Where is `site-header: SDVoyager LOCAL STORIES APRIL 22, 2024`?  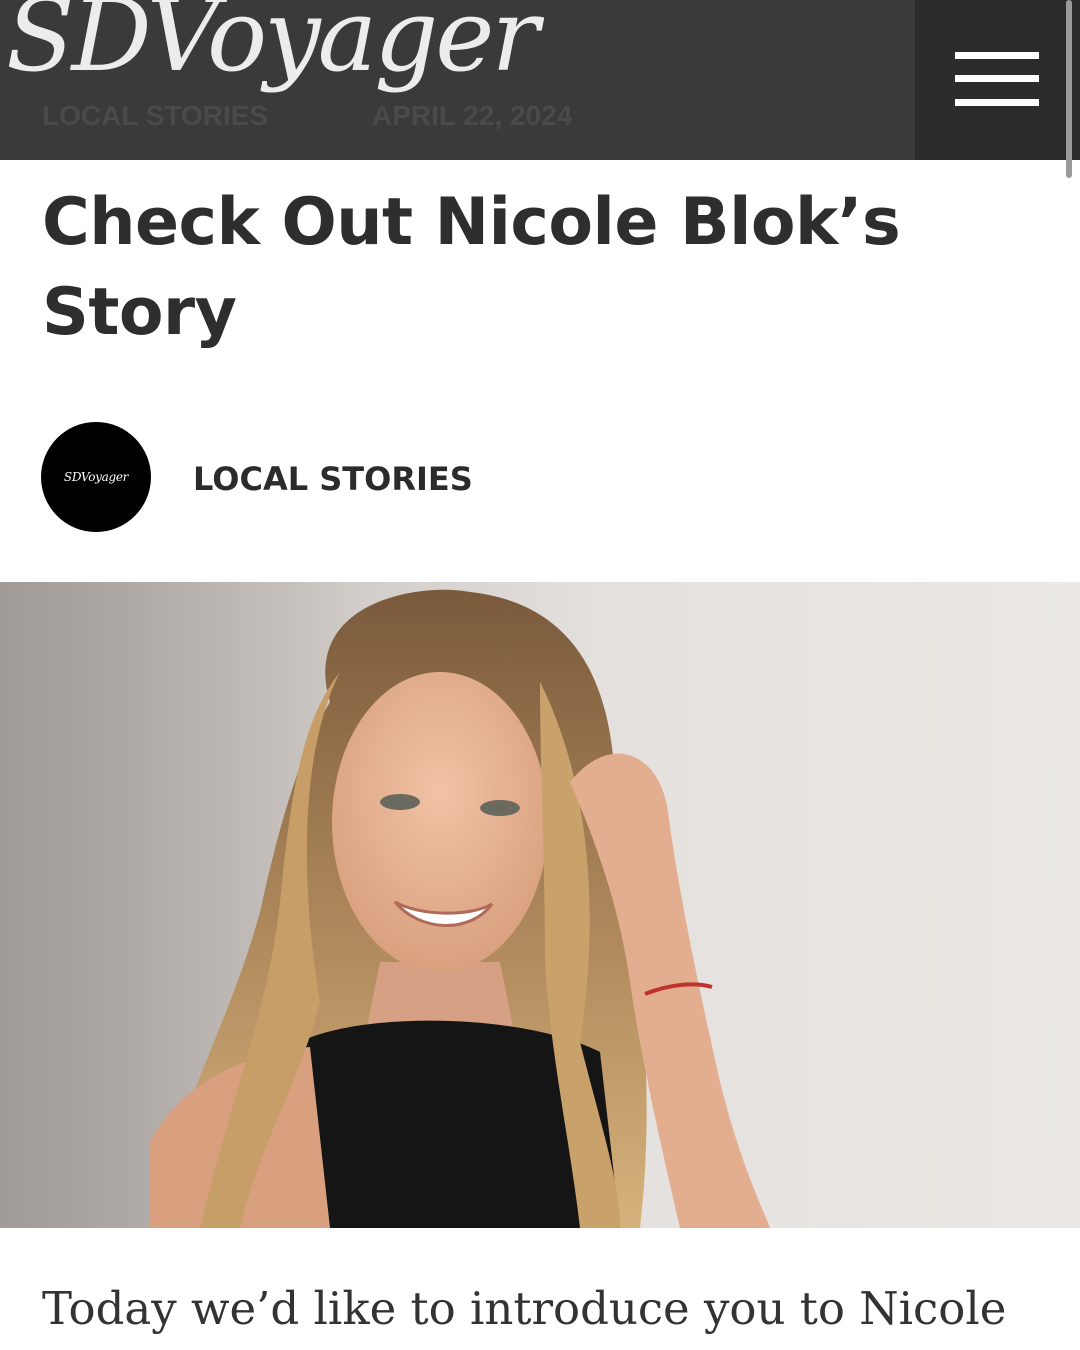
site-header: SDVoyager LOCAL STORIES APRIL 22, 2024 is located at coordinates (540, 80).